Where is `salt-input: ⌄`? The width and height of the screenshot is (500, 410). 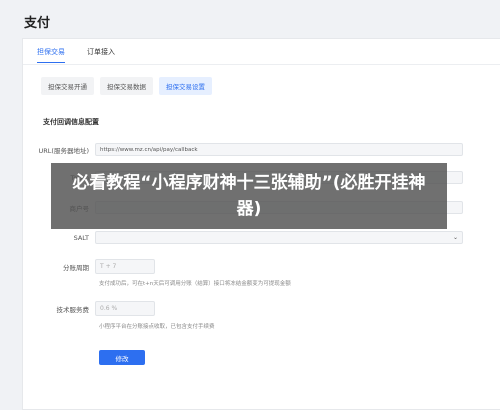
salt-input: ⌄ is located at coordinates (279, 237).